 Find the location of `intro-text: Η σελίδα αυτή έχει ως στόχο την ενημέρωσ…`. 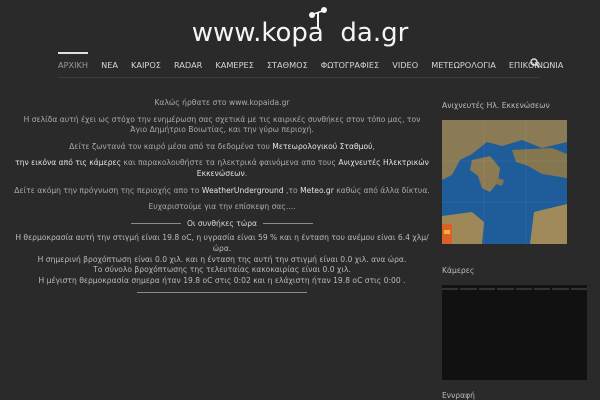

intro-text: Η σελίδα αυτή έχει ως στόχο την ενημέρωσ… is located at coordinates (222, 124).